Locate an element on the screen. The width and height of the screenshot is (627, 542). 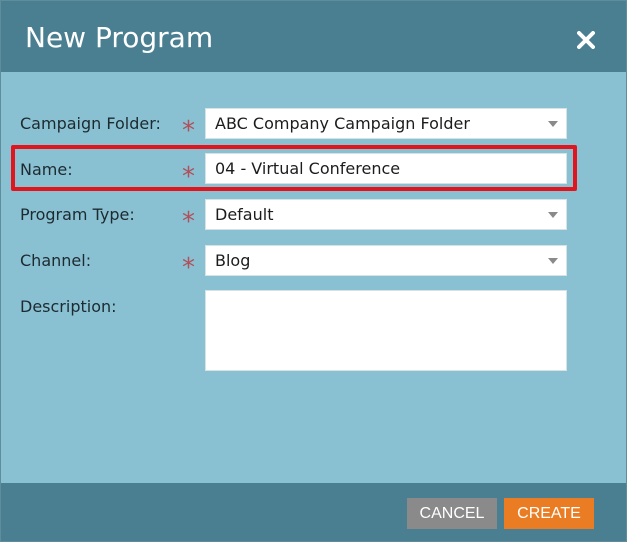
channel-label: Channel: is located at coordinates (56, 260).